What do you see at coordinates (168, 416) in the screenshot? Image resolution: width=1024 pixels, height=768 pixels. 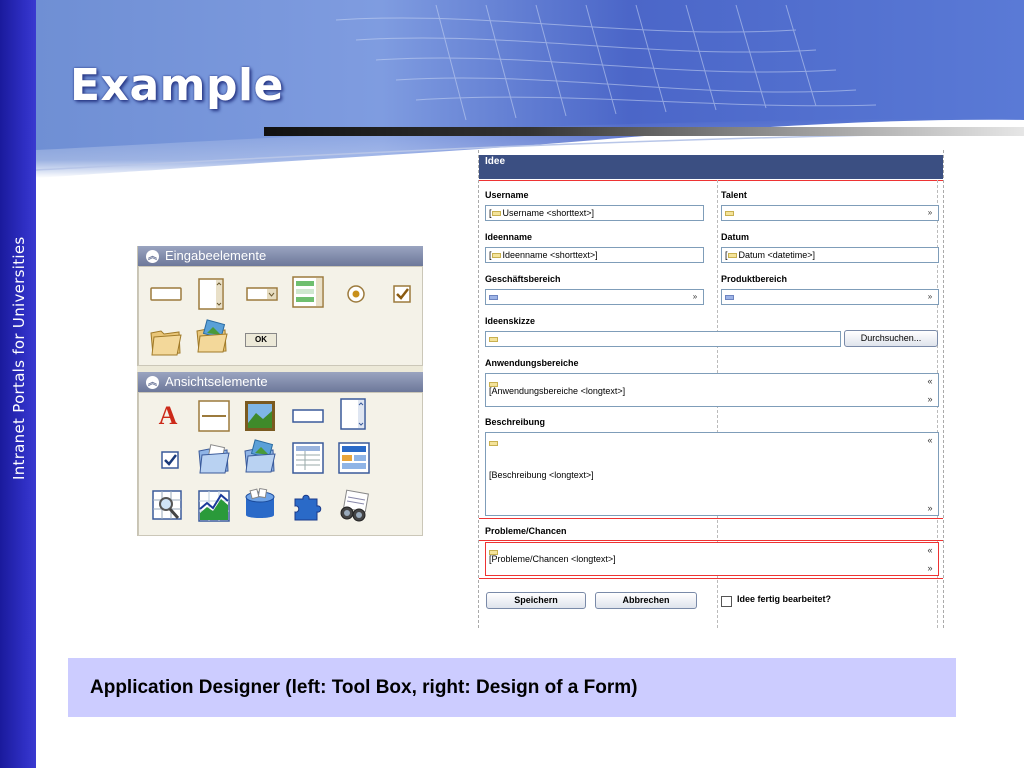 I see `text-label-icon: A` at bounding box center [168, 416].